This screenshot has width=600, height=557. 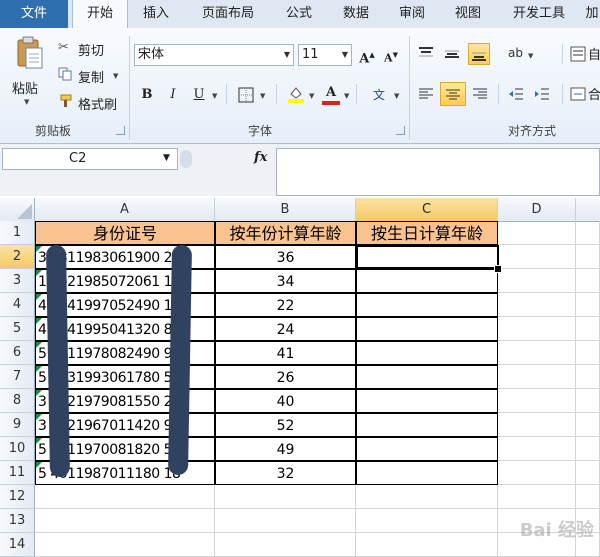 I want to click on tab-home: 开始, so click(x=100, y=15).